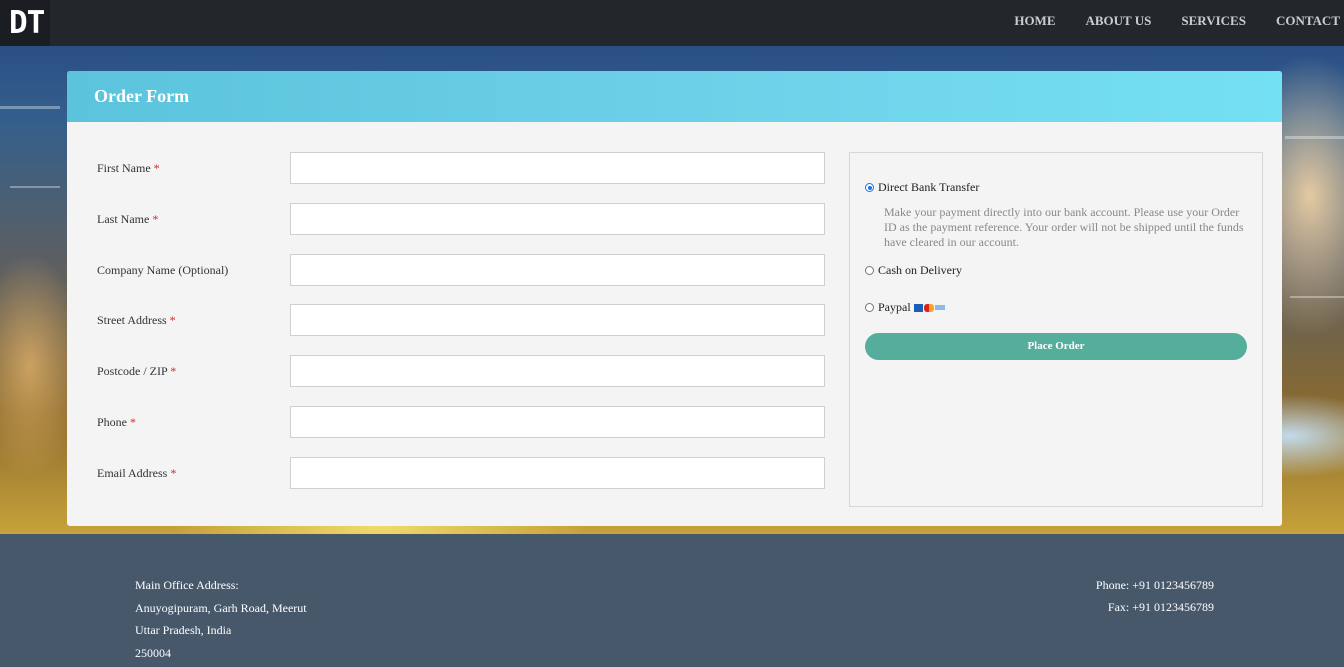 The height and width of the screenshot is (667, 1344). What do you see at coordinates (221, 607) in the screenshot?
I see `address-line: Anuyogipuram, Garh Road, Meerut` at bounding box center [221, 607].